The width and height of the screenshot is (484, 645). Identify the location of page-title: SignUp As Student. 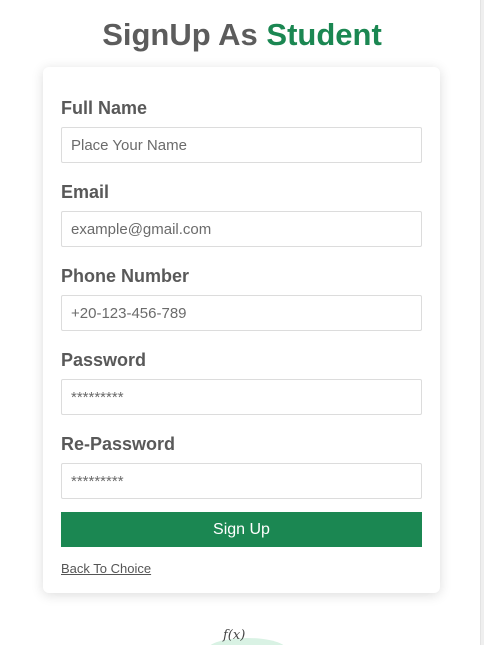
(242, 35).